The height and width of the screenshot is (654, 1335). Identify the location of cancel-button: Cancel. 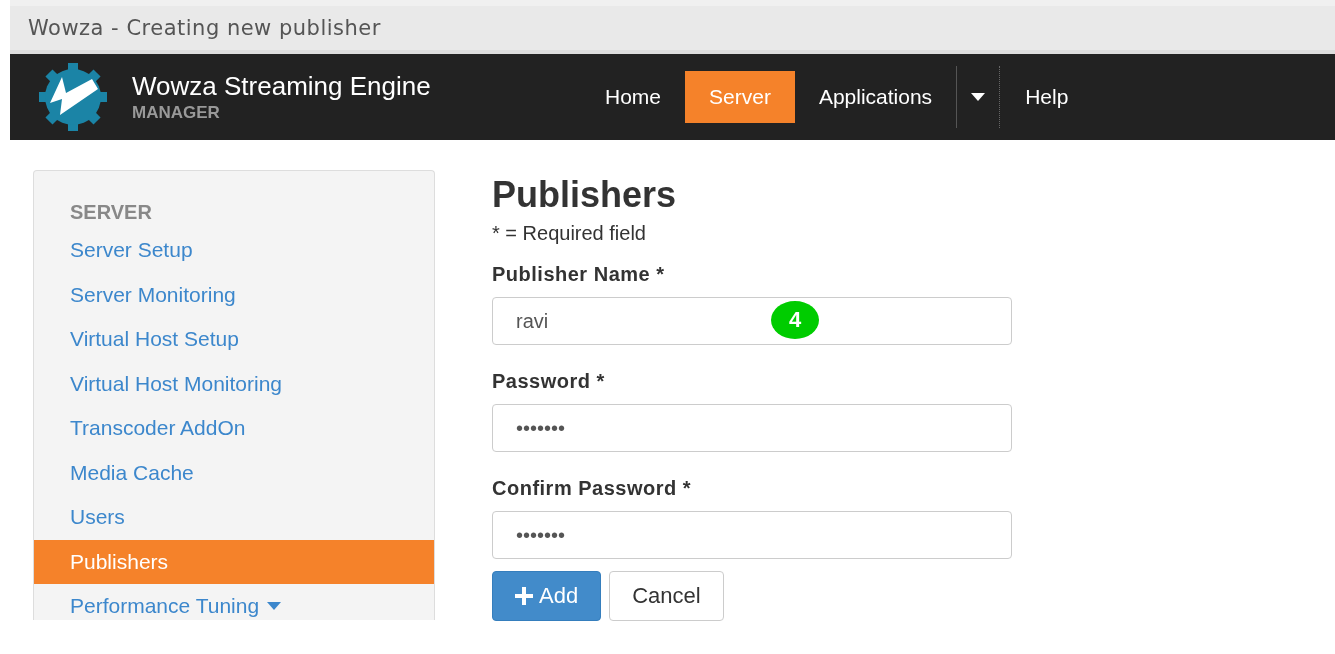
(666, 596).